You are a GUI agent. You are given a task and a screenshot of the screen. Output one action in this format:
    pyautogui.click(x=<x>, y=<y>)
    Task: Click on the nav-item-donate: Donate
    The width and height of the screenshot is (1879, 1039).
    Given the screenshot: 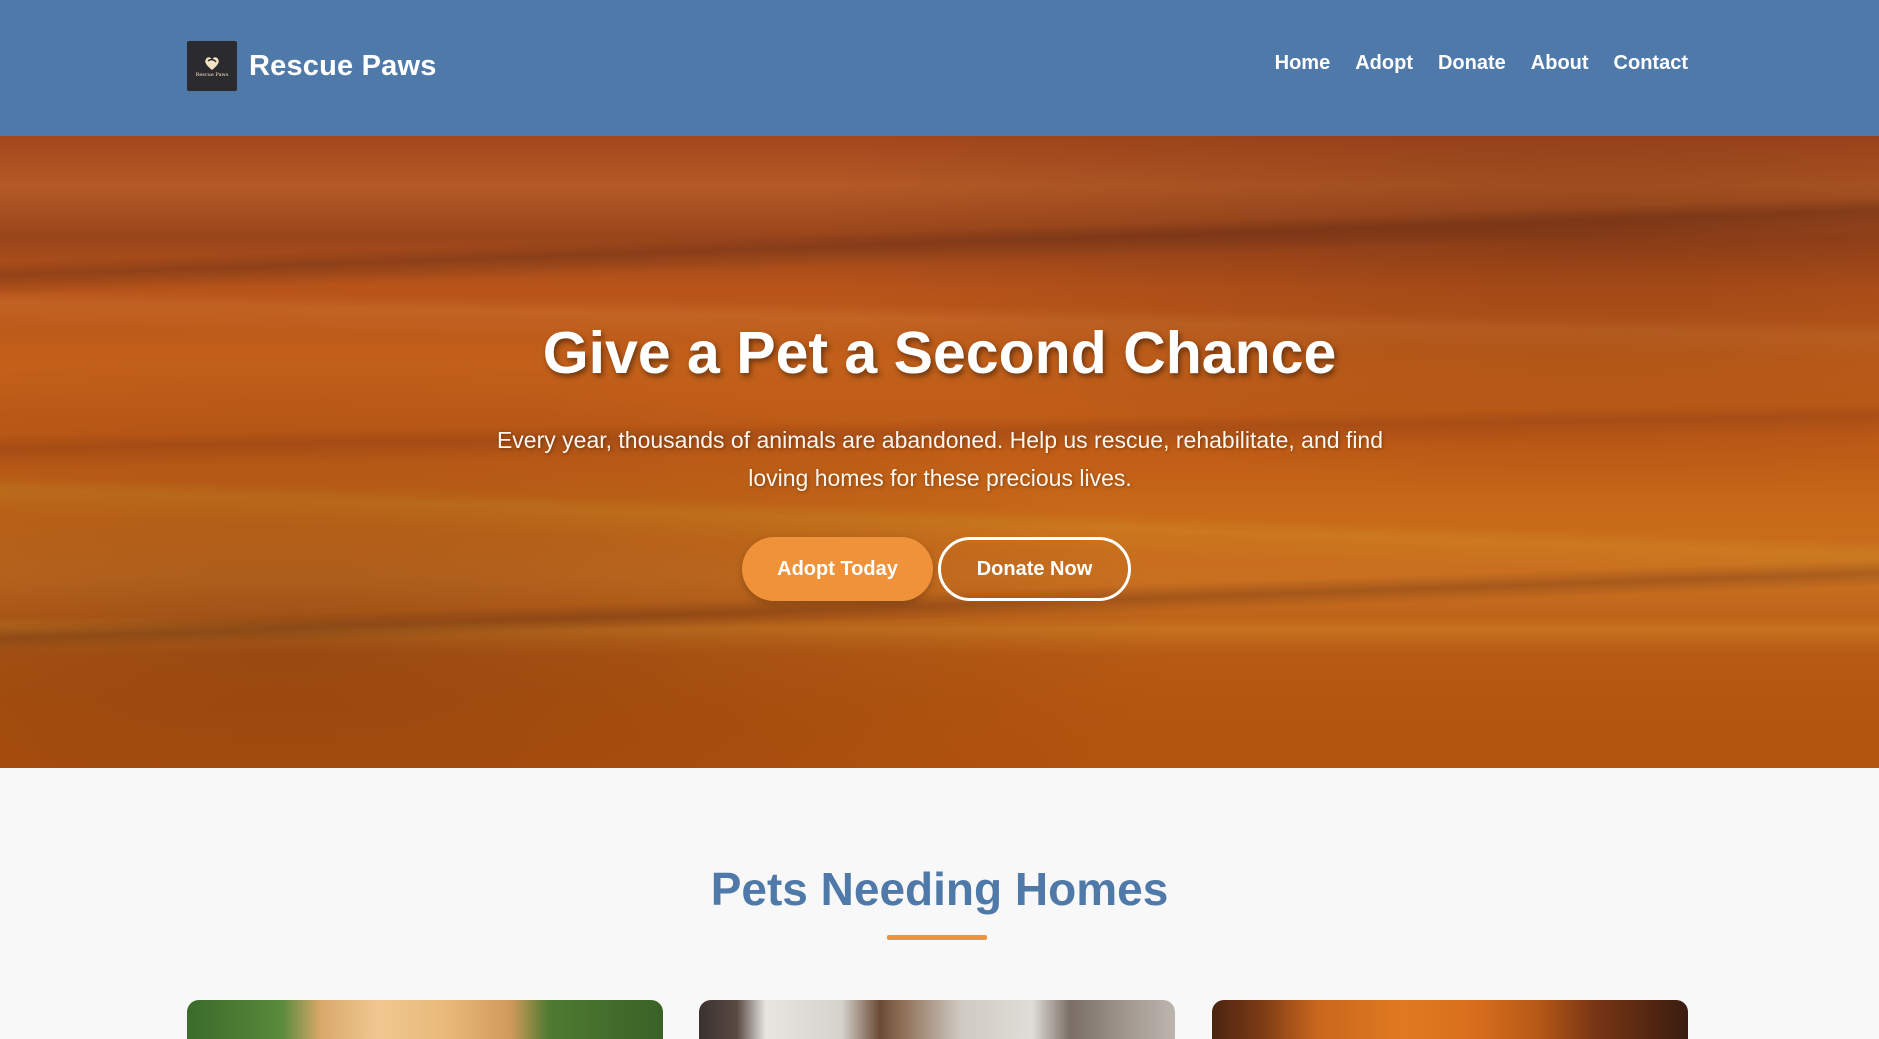 What is the action you would take?
    pyautogui.click(x=1472, y=63)
    